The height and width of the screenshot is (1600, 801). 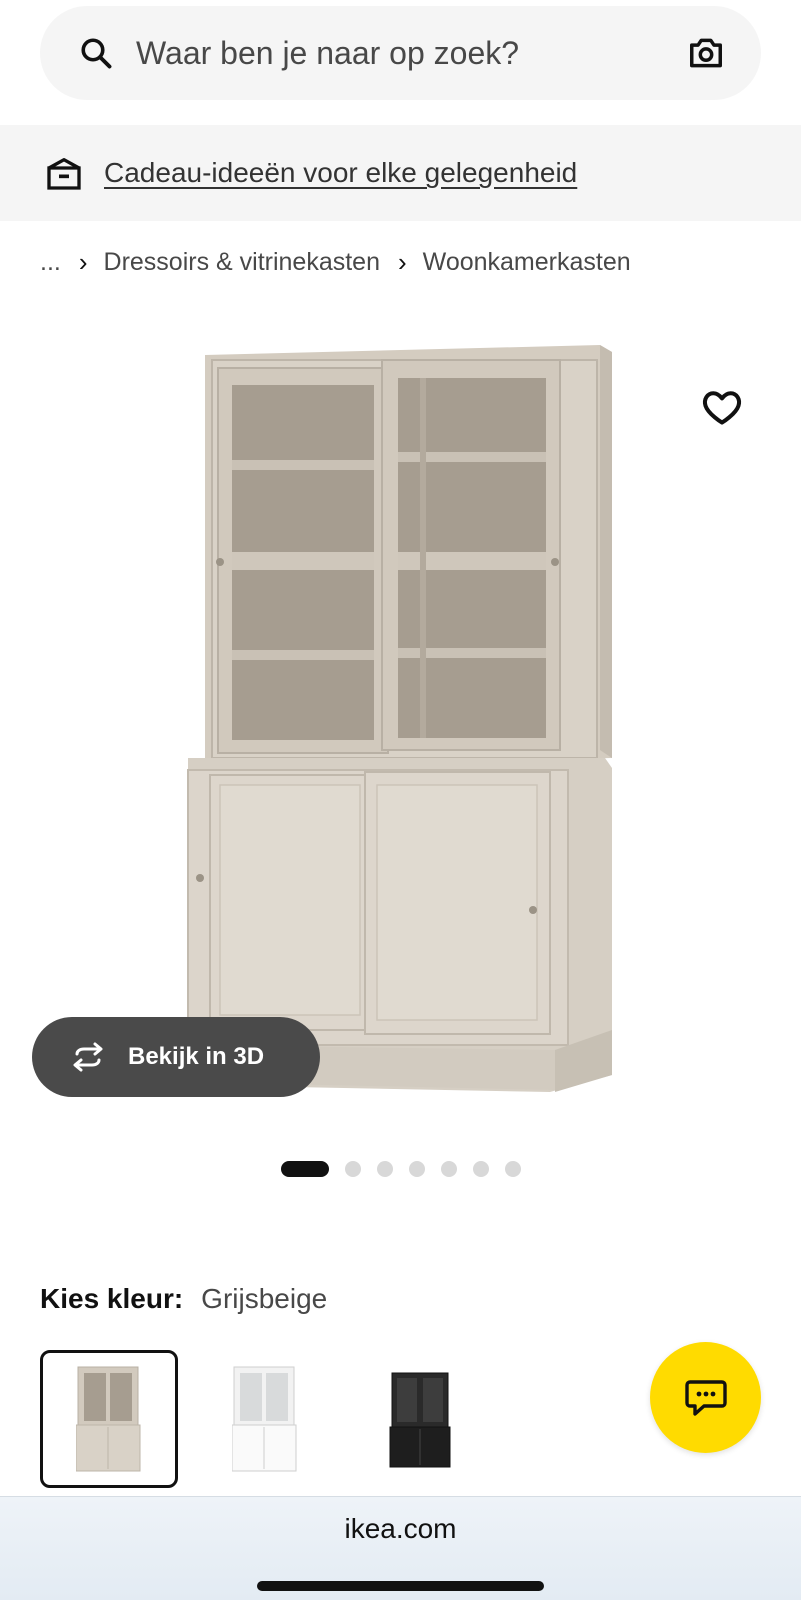 I want to click on promo-banner: Cadeau-ideeën voor elke gelegenheid, so click(x=400, y=173).